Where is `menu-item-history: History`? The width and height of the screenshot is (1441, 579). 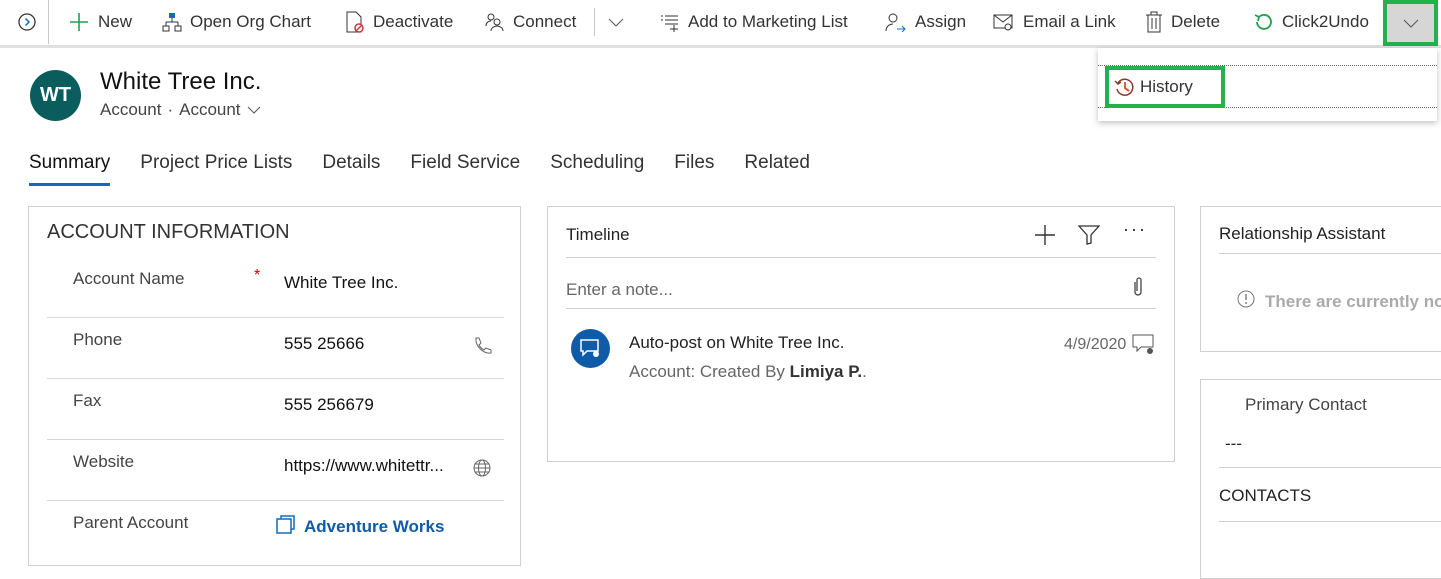
menu-item-history: History is located at coordinates (1165, 87).